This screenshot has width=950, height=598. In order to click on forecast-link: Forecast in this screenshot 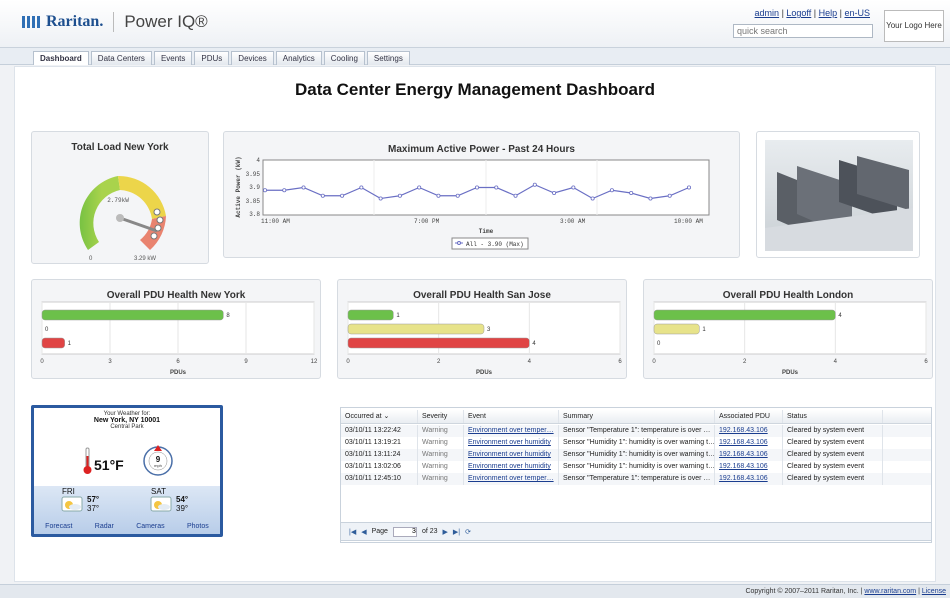, I will do `click(58, 526)`.